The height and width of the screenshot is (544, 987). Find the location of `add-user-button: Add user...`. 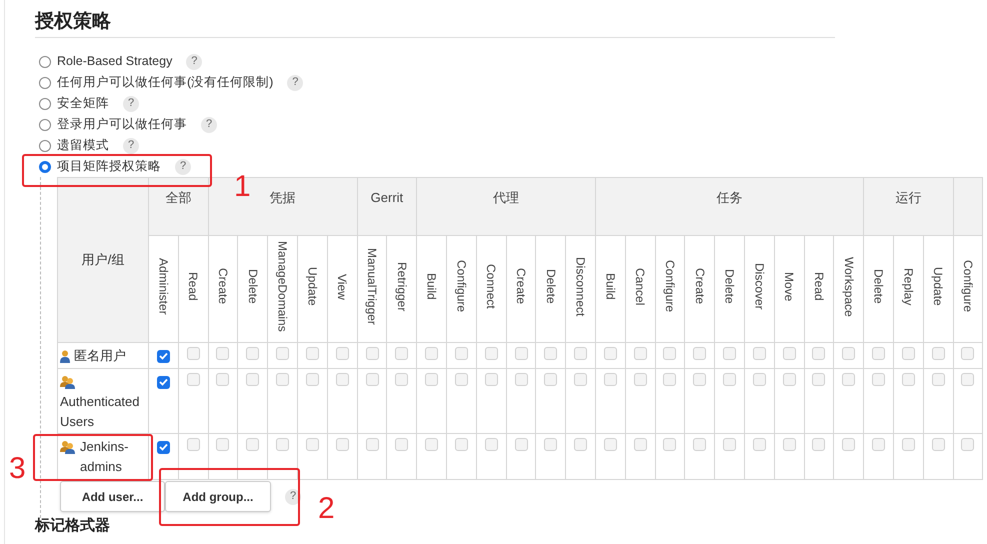

add-user-button: Add user... is located at coordinates (112, 496).